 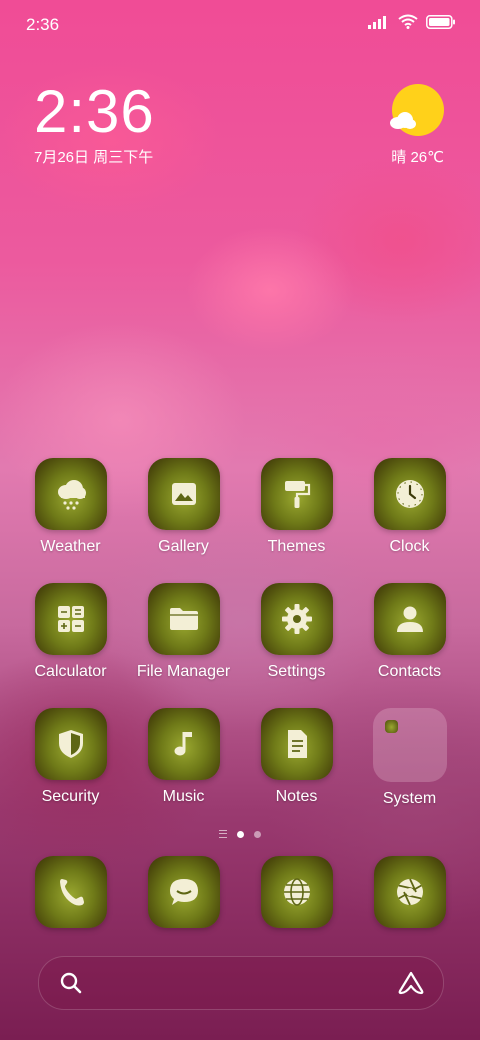 I want to click on weather-widget: 晴 26℃, so click(x=417, y=125).